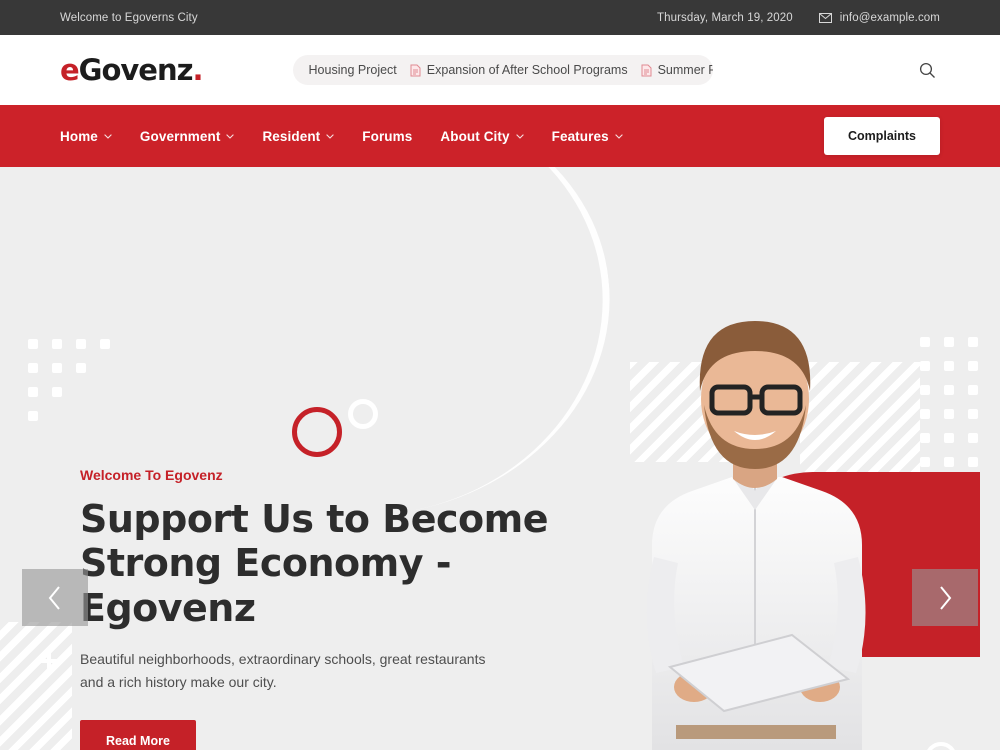 Image resolution: width=1000 pixels, height=750 pixels. I want to click on ticker-label: Expansion of After School Programs, so click(527, 70).